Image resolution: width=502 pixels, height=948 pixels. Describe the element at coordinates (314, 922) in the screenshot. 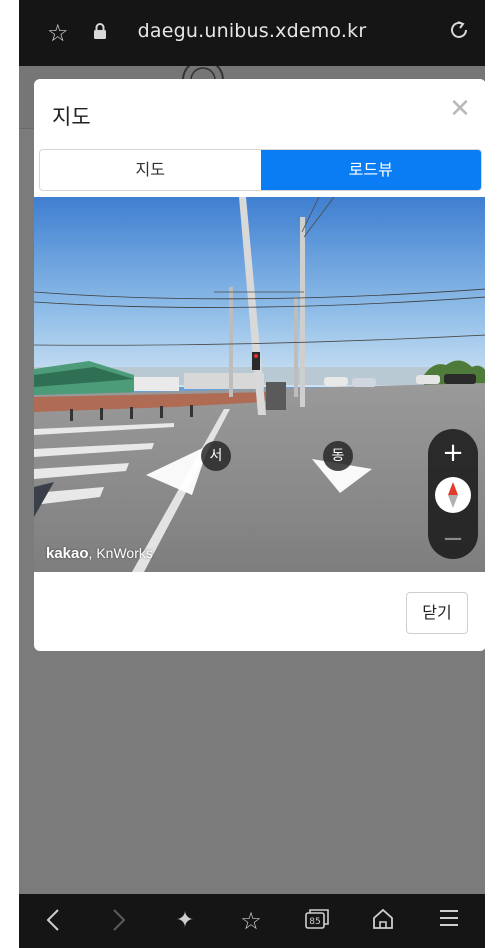

I see `tab-count: 85` at that location.